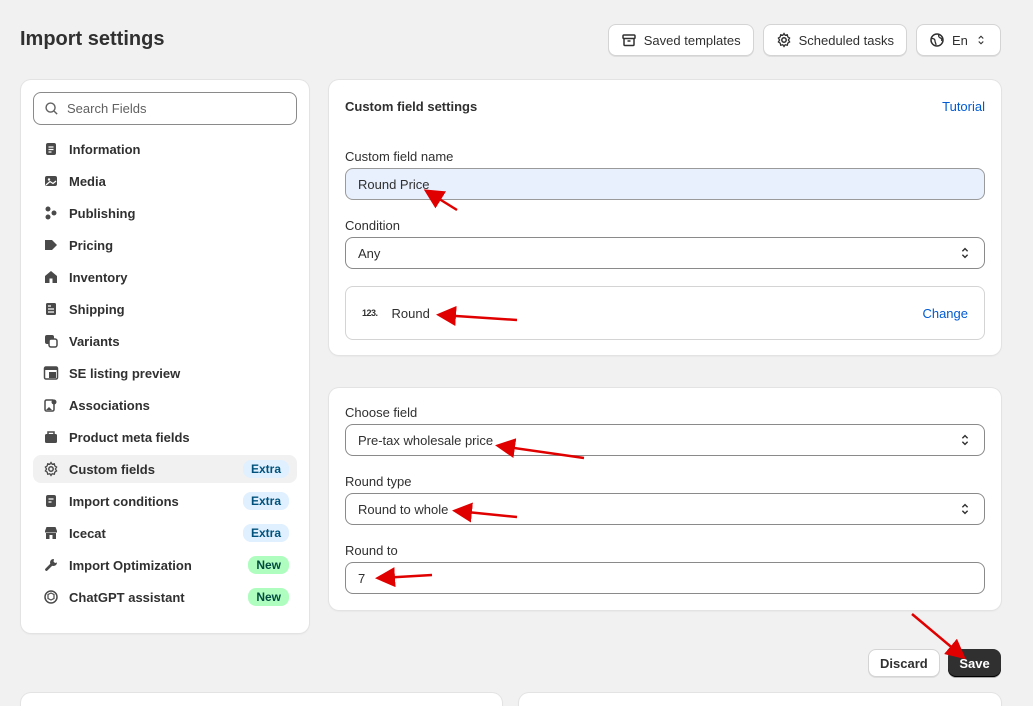  Describe the element at coordinates (165, 469) in the screenshot. I see `sidebar-item-custom-fields: Custom fields Extra` at that location.